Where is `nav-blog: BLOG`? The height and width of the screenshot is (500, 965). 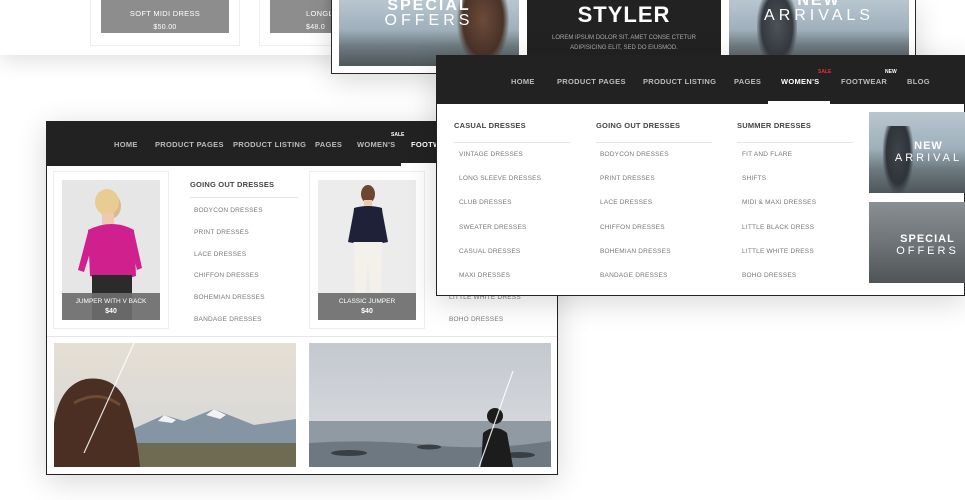 nav-blog: BLOG is located at coordinates (918, 81).